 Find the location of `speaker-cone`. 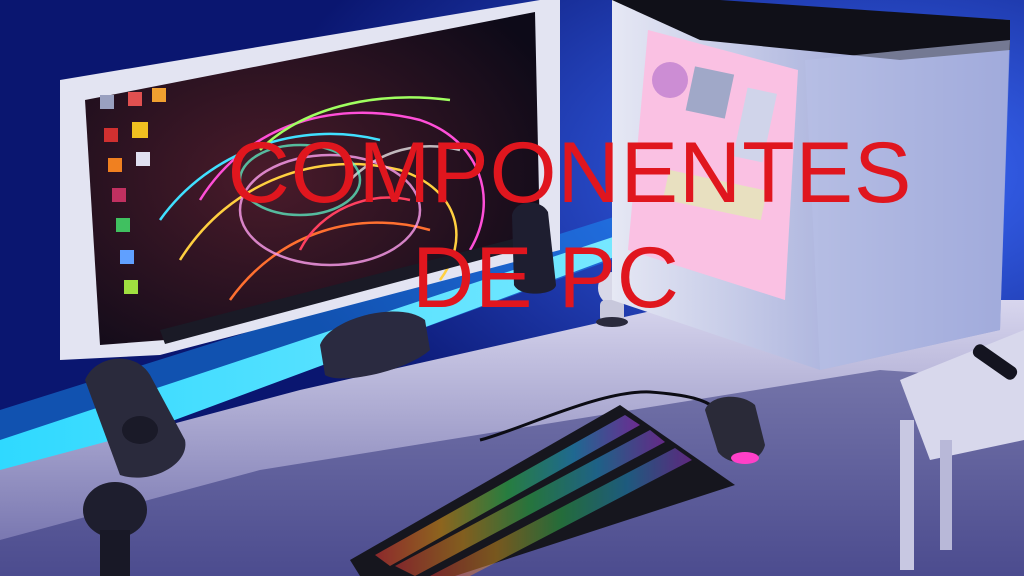

speaker-cone is located at coordinates (140, 430).